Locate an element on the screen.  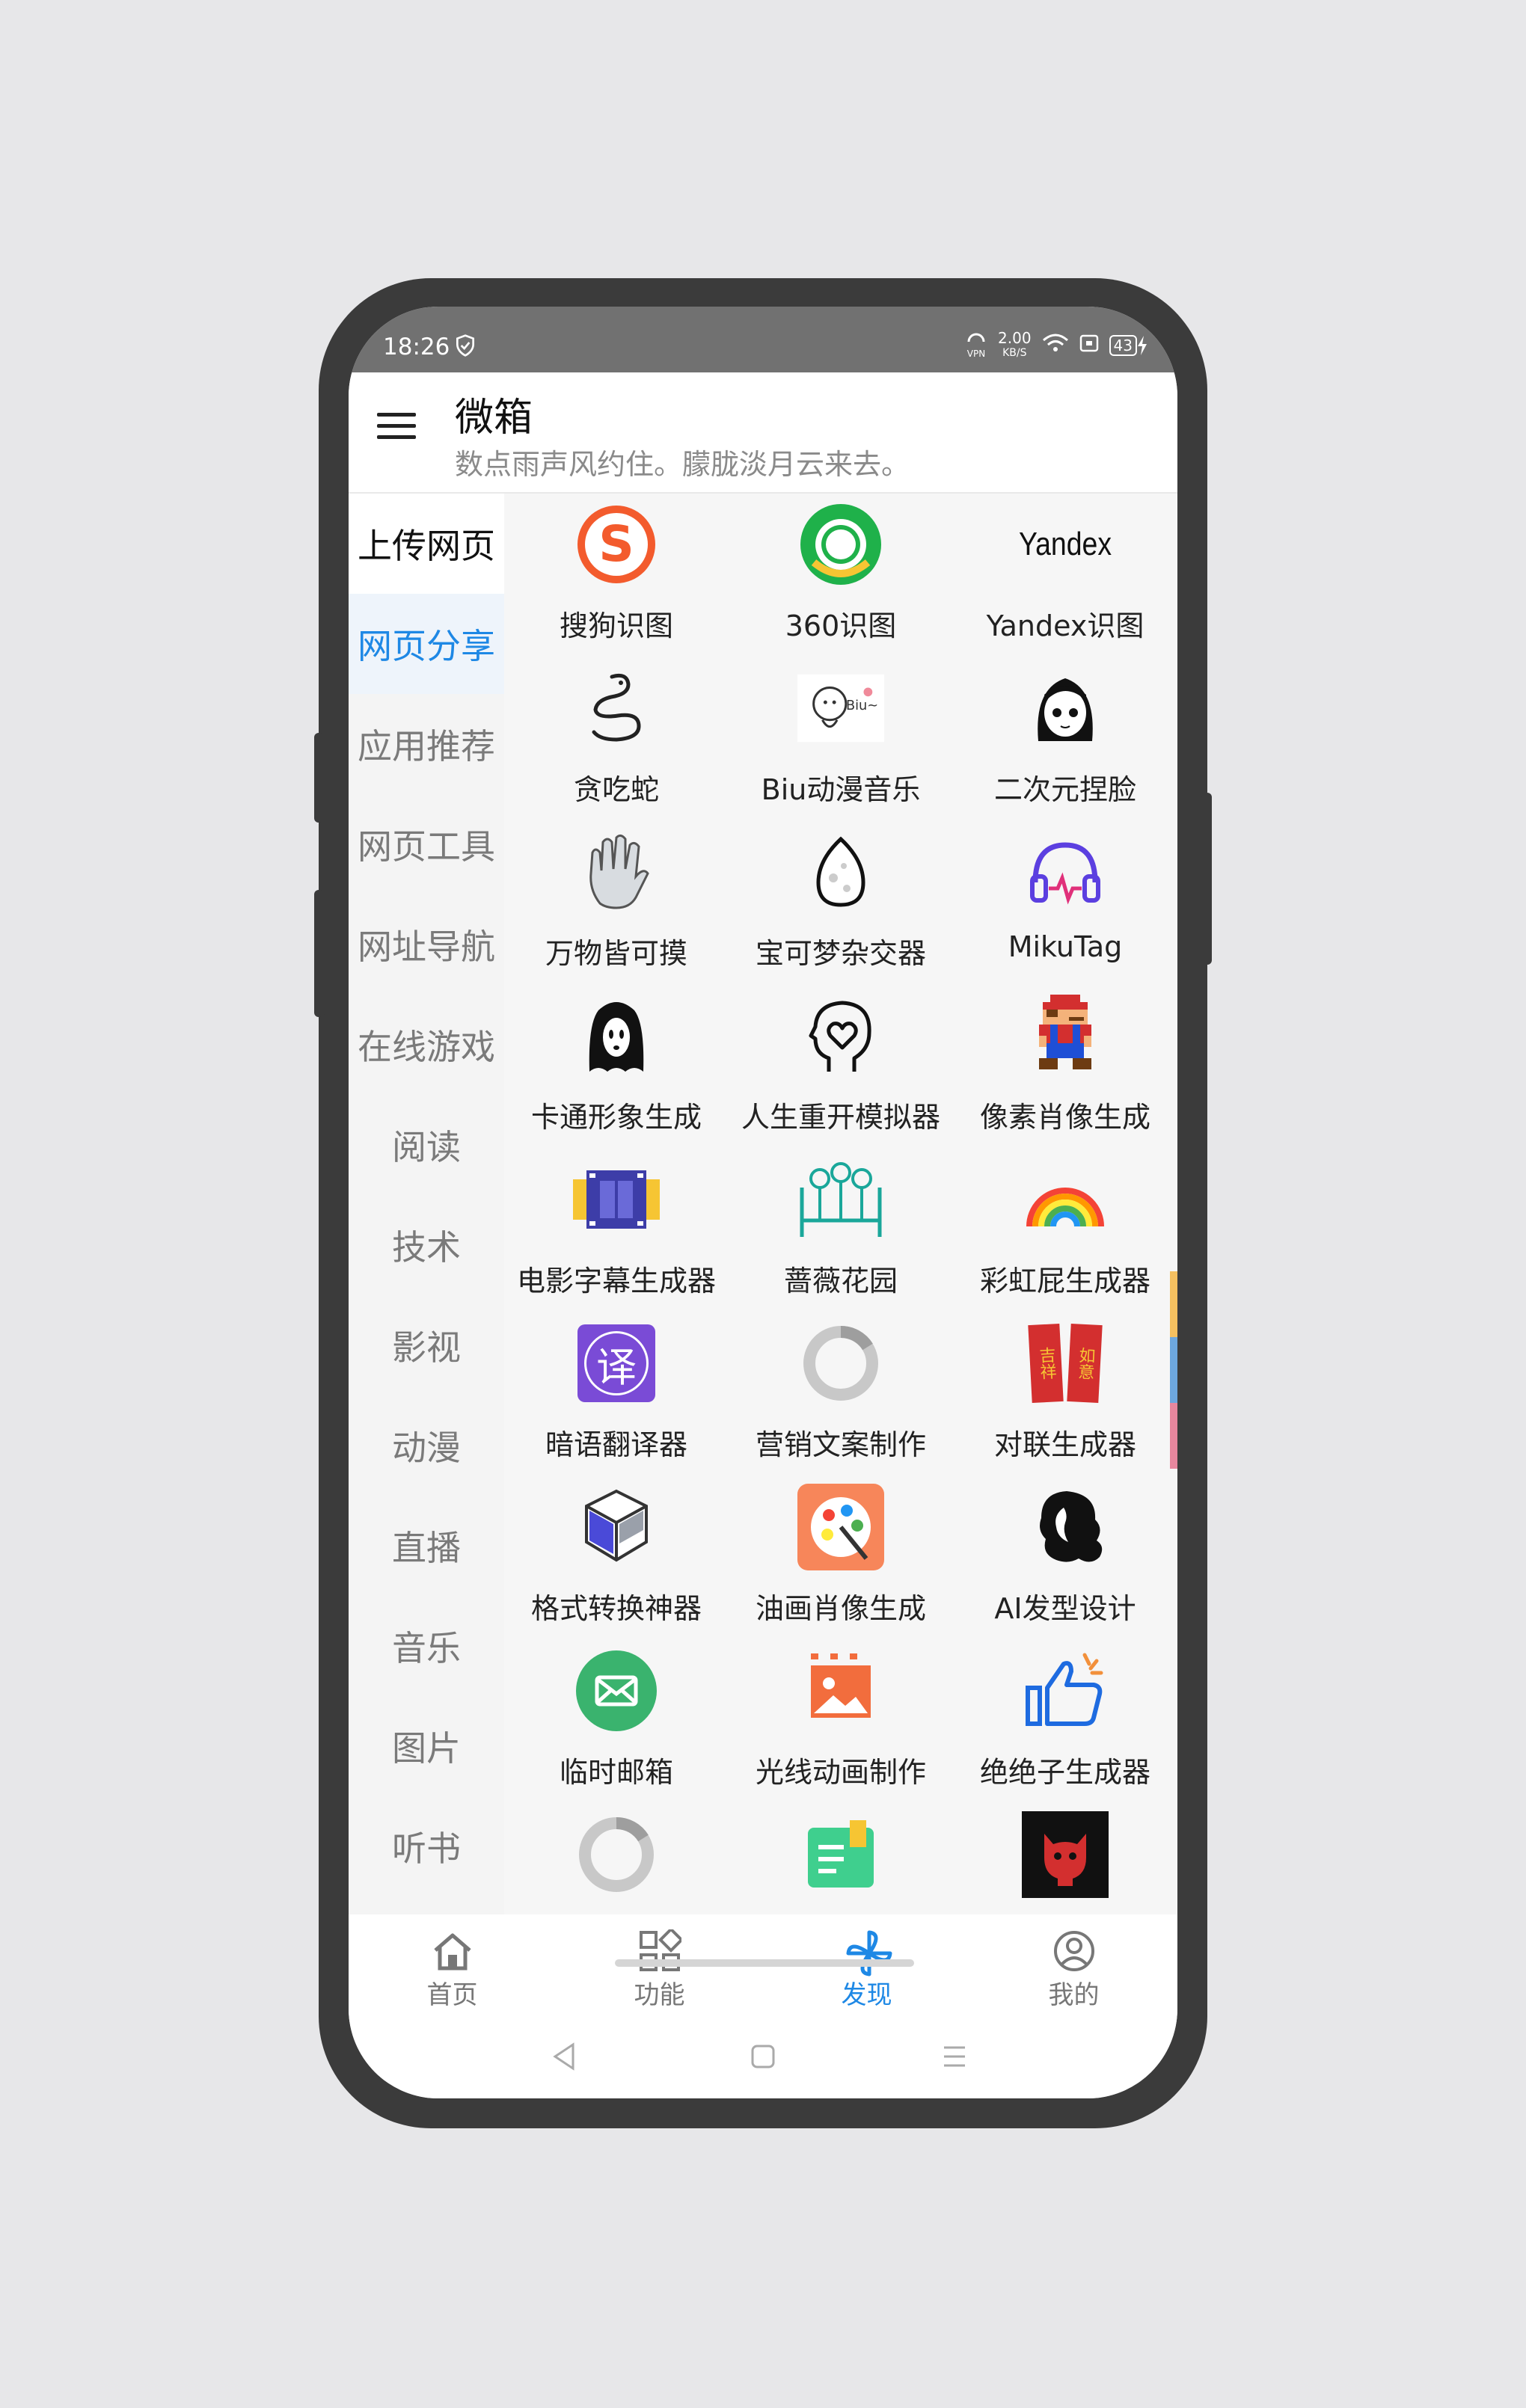
speed-value: 2.00 is located at coordinates (1015, 338).